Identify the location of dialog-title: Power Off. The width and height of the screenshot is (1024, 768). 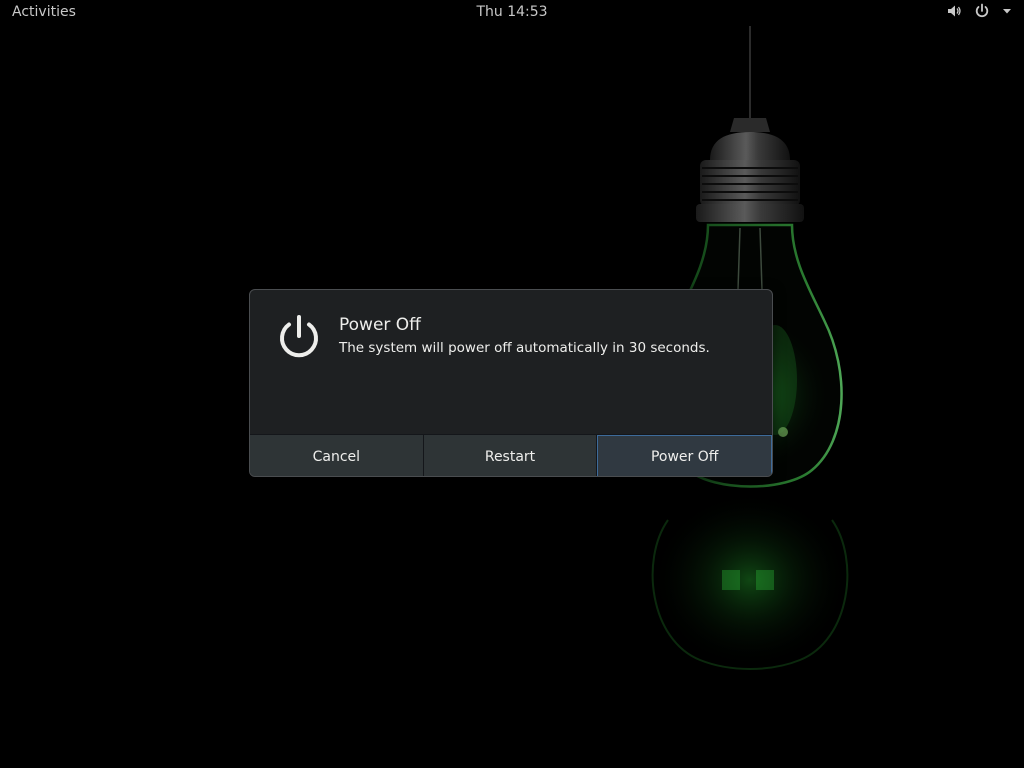
(380, 325).